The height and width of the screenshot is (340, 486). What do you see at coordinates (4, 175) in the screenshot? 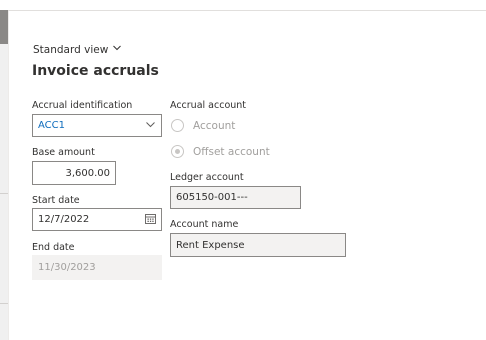
I see `background-page-edge` at bounding box center [4, 175].